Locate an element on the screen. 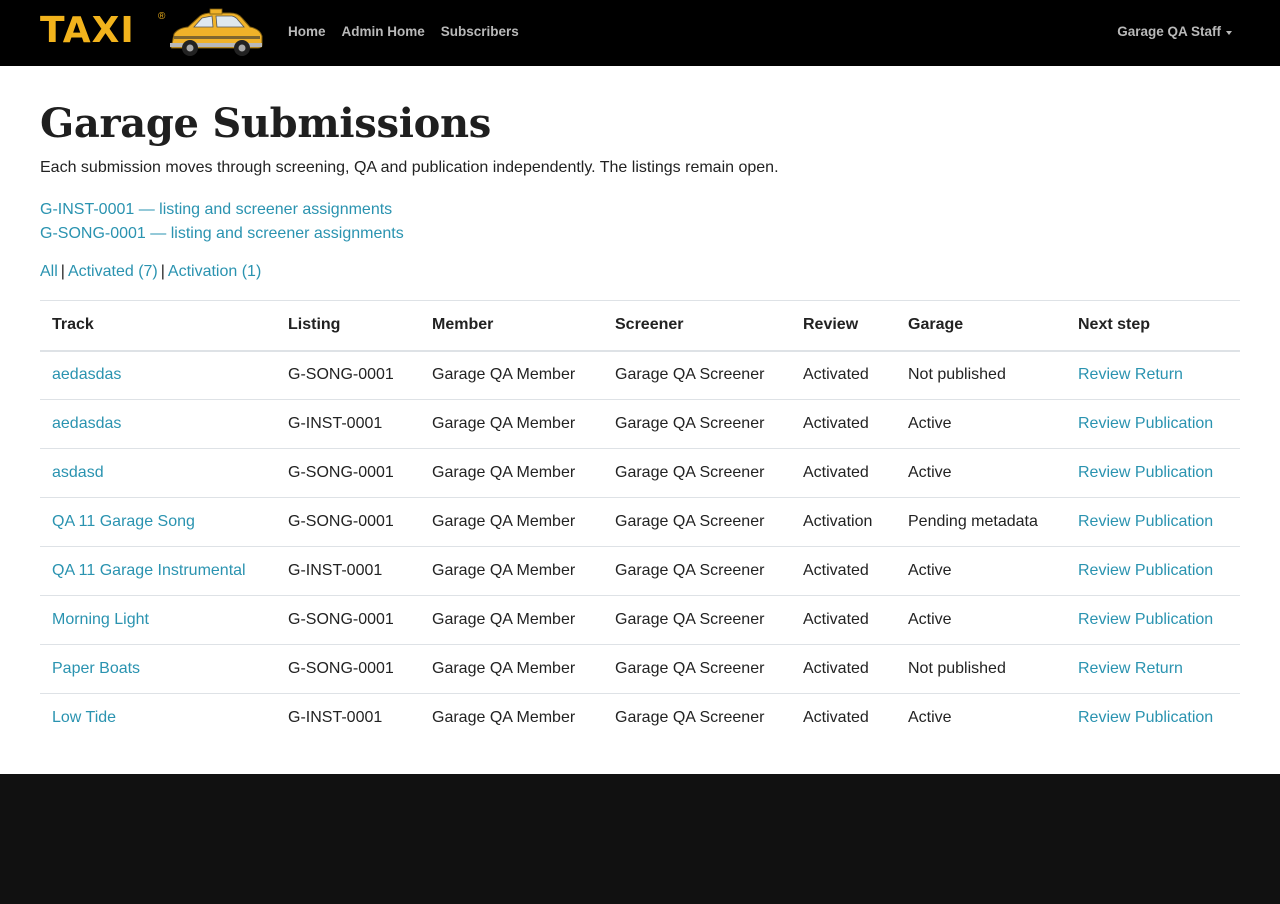  col-header-track: Track is located at coordinates (158, 326).